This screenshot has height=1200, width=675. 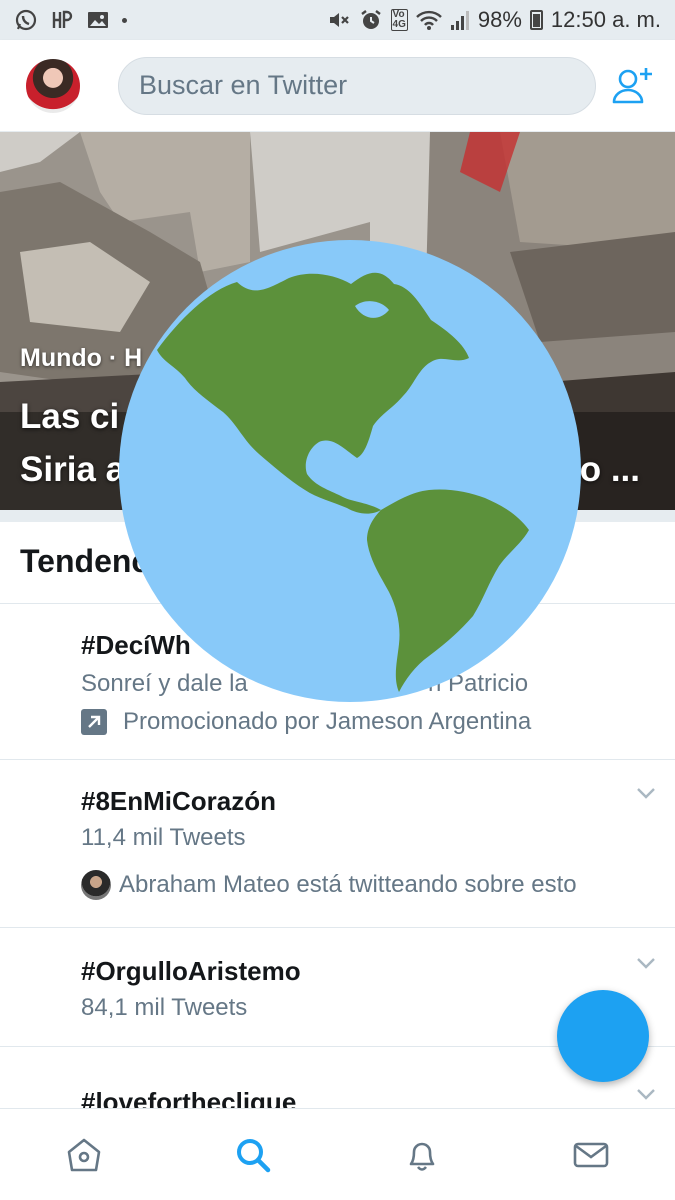 I want to click on top-header: Buscar en Twitter, so click(x=337, y=86).